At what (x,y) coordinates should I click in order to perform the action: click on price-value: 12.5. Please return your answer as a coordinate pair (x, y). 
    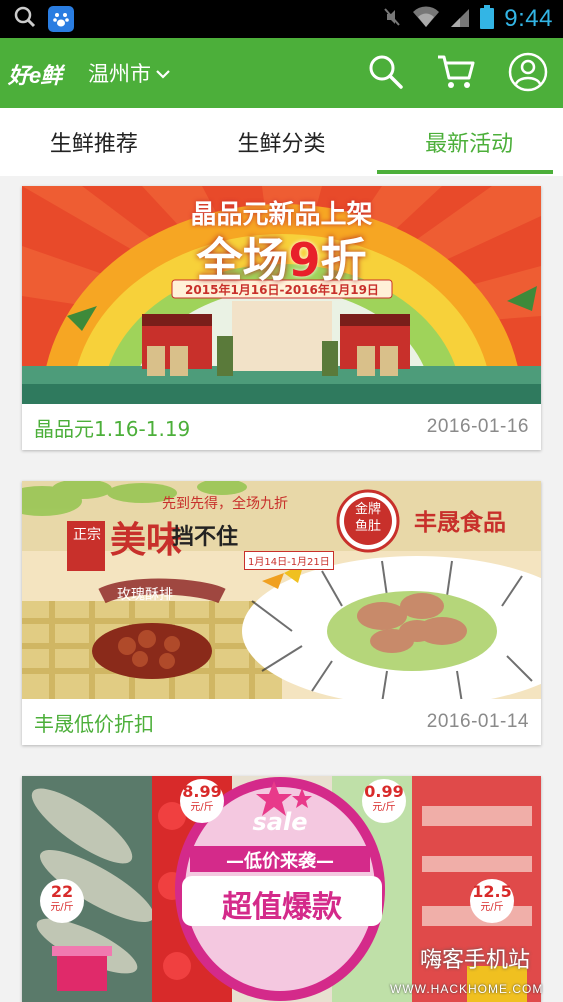
    Looking at the image, I should click on (492, 891).